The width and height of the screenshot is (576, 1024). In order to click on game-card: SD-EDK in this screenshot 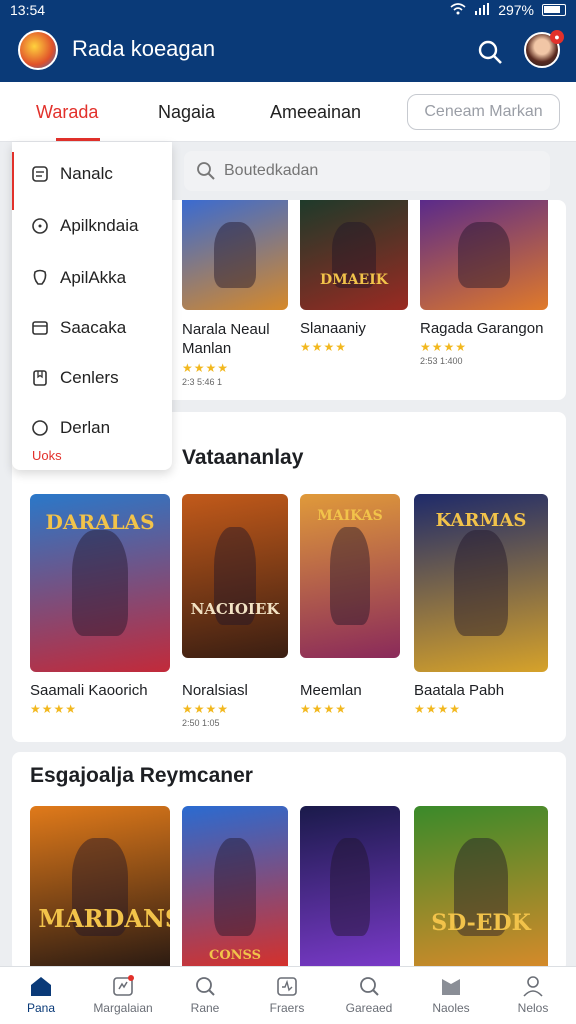, I will do `click(481, 887)`.